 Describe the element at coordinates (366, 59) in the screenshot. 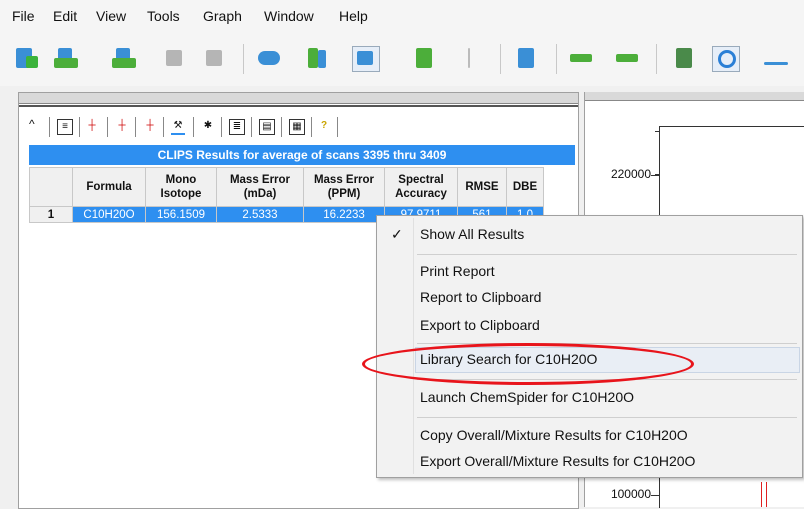

I see `spectrum-icon` at that location.